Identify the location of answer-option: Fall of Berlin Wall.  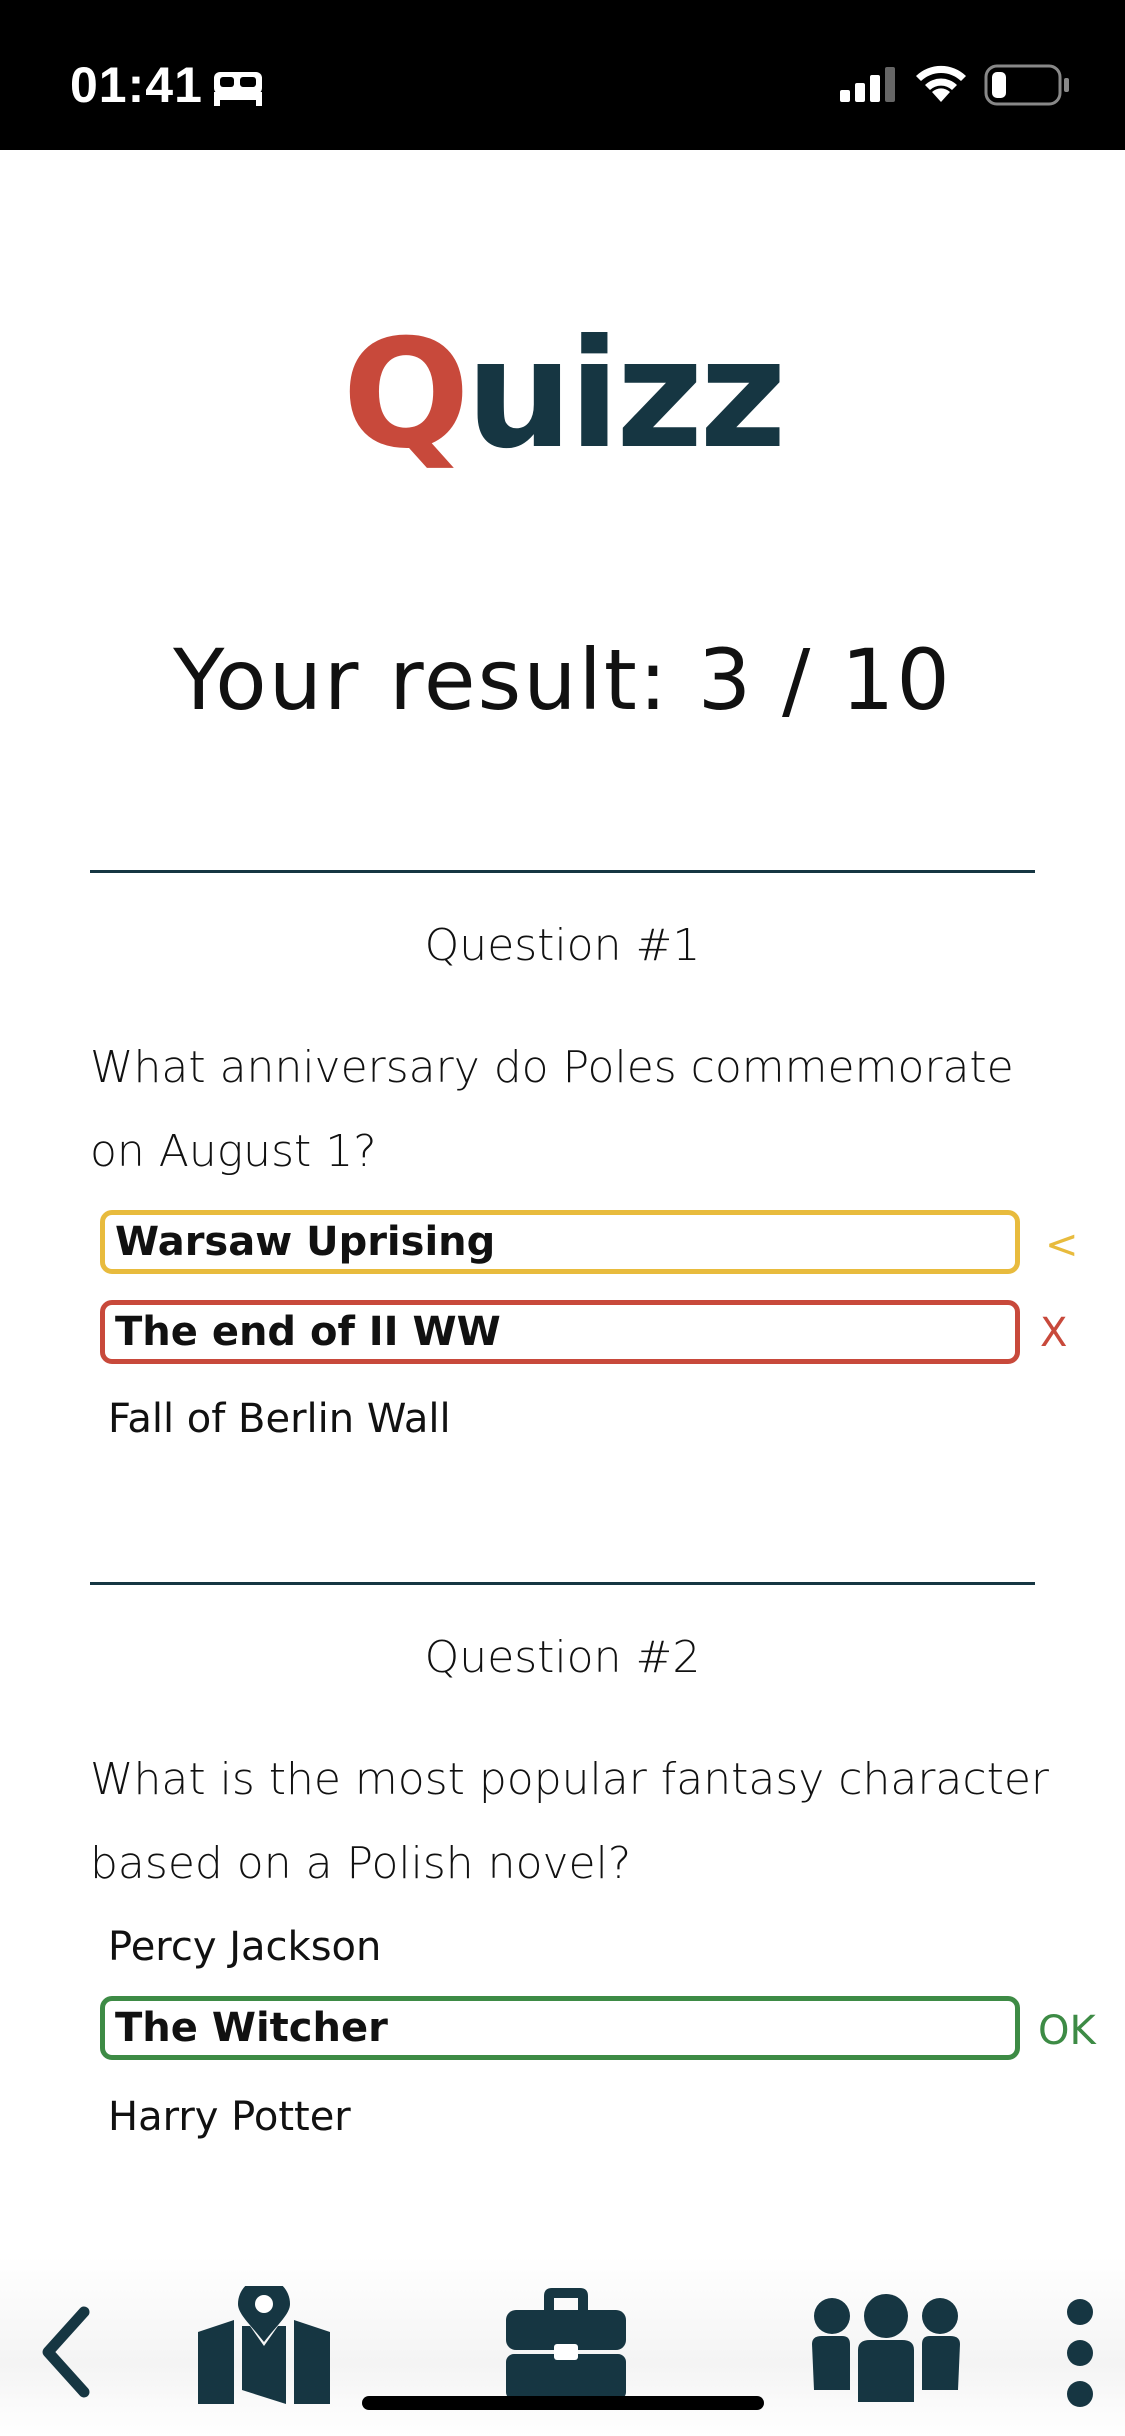
(279, 1419).